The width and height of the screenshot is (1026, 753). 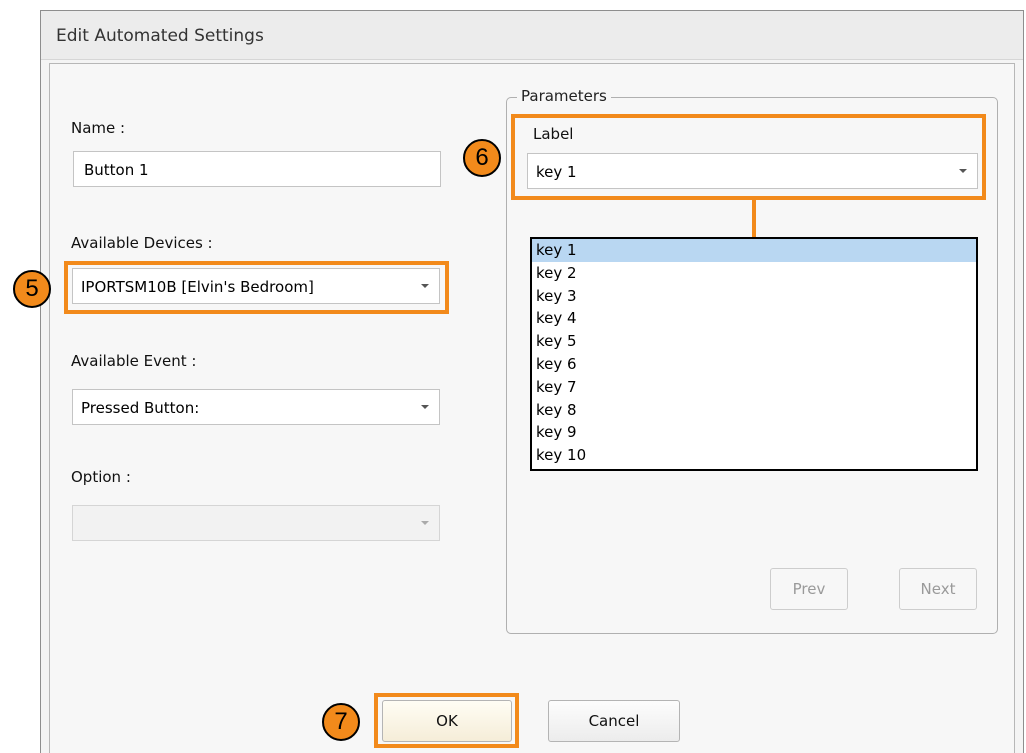 What do you see at coordinates (752, 171) in the screenshot?
I see `label-dropdown: key 1` at bounding box center [752, 171].